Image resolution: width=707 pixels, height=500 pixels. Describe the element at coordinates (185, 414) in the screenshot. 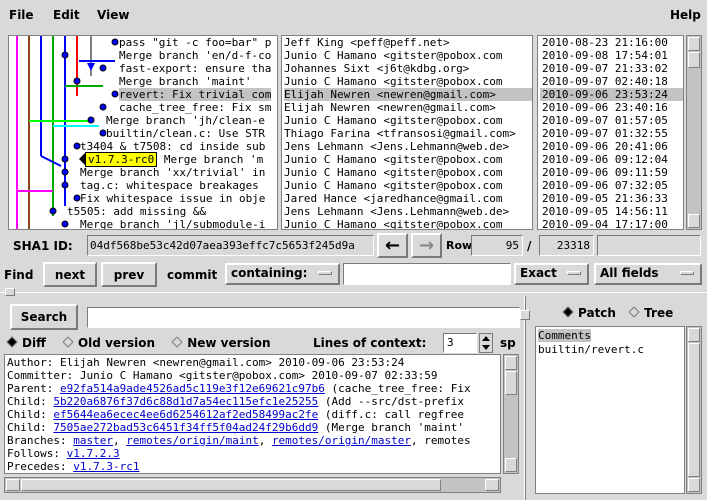

I see `child-hash-link: ef5644ea6ecec4ee6d6254612af2ed58499ac2fe` at that location.